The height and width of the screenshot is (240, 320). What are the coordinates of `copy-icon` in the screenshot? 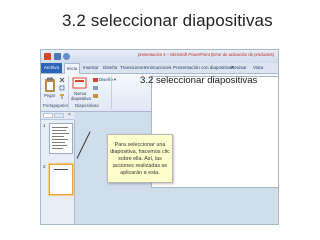 It's located at (62, 88).